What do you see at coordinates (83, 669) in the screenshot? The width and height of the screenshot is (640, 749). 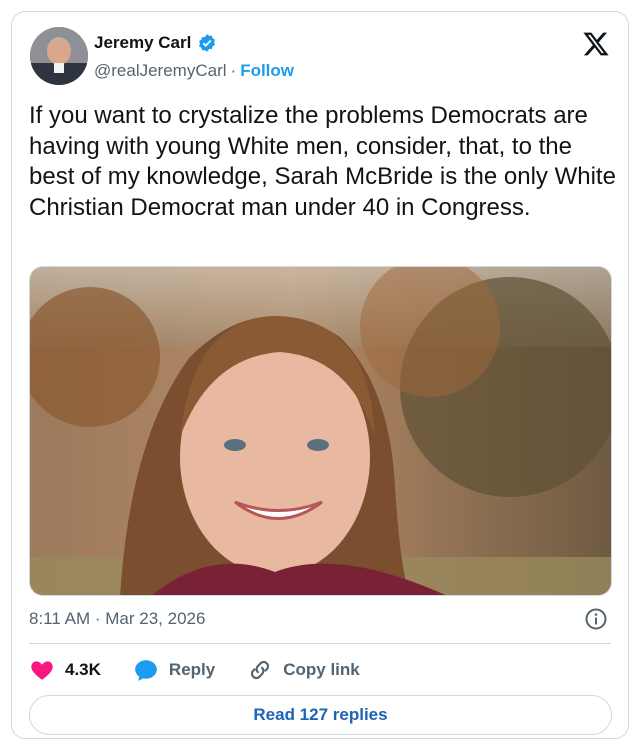 I see `like-count: 4.3K` at bounding box center [83, 669].